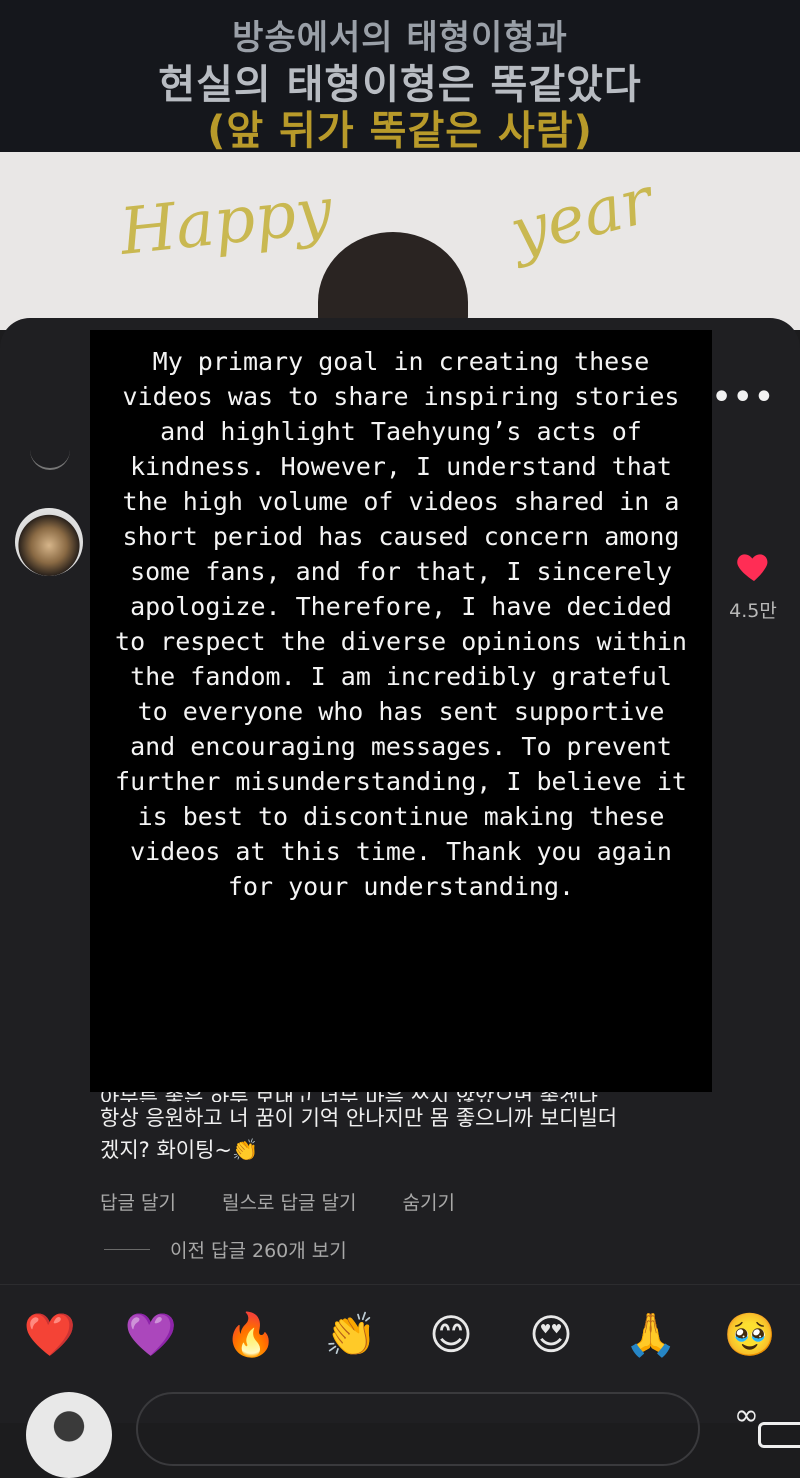  What do you see at coordinates (151, 1335) in the screenshot?
I see `purple-heart-emoji-button: 💜` at bounding box center [151, 1335].